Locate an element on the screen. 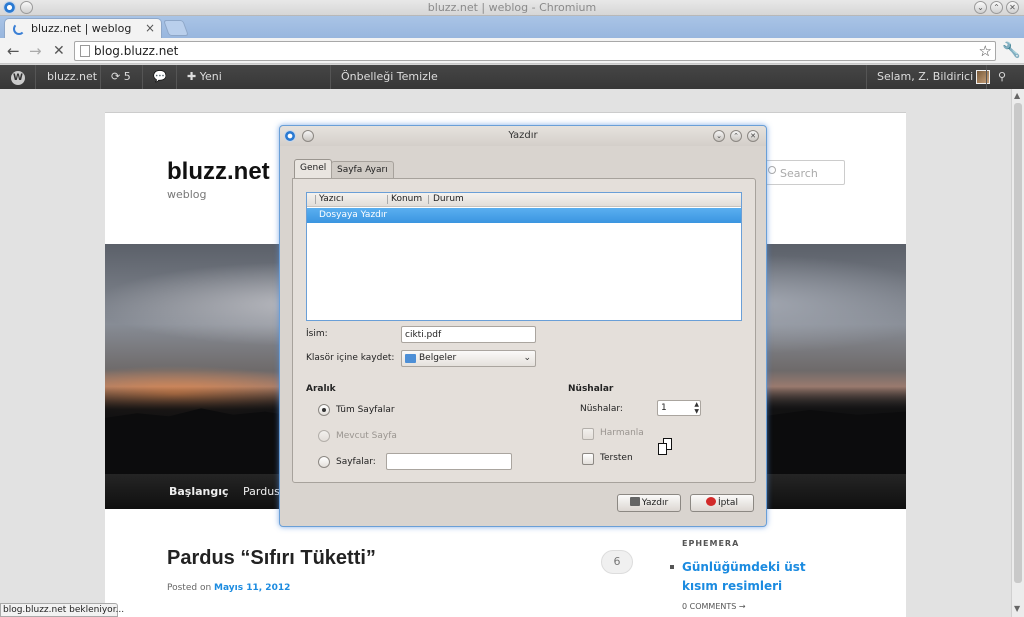 The width and height of the screenshot is (1024, 617). minimize-icon: ⌄ is located at coordinates (980, 7).